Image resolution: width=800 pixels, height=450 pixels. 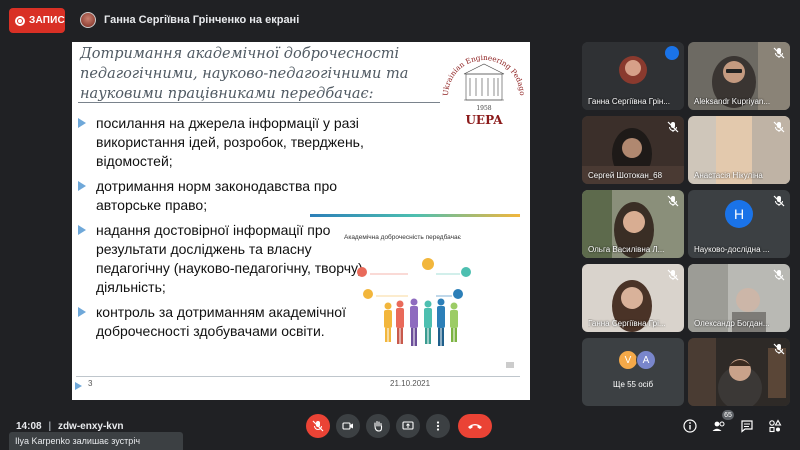 I want to click on more-vert-icon, so click(x=438, y=426).